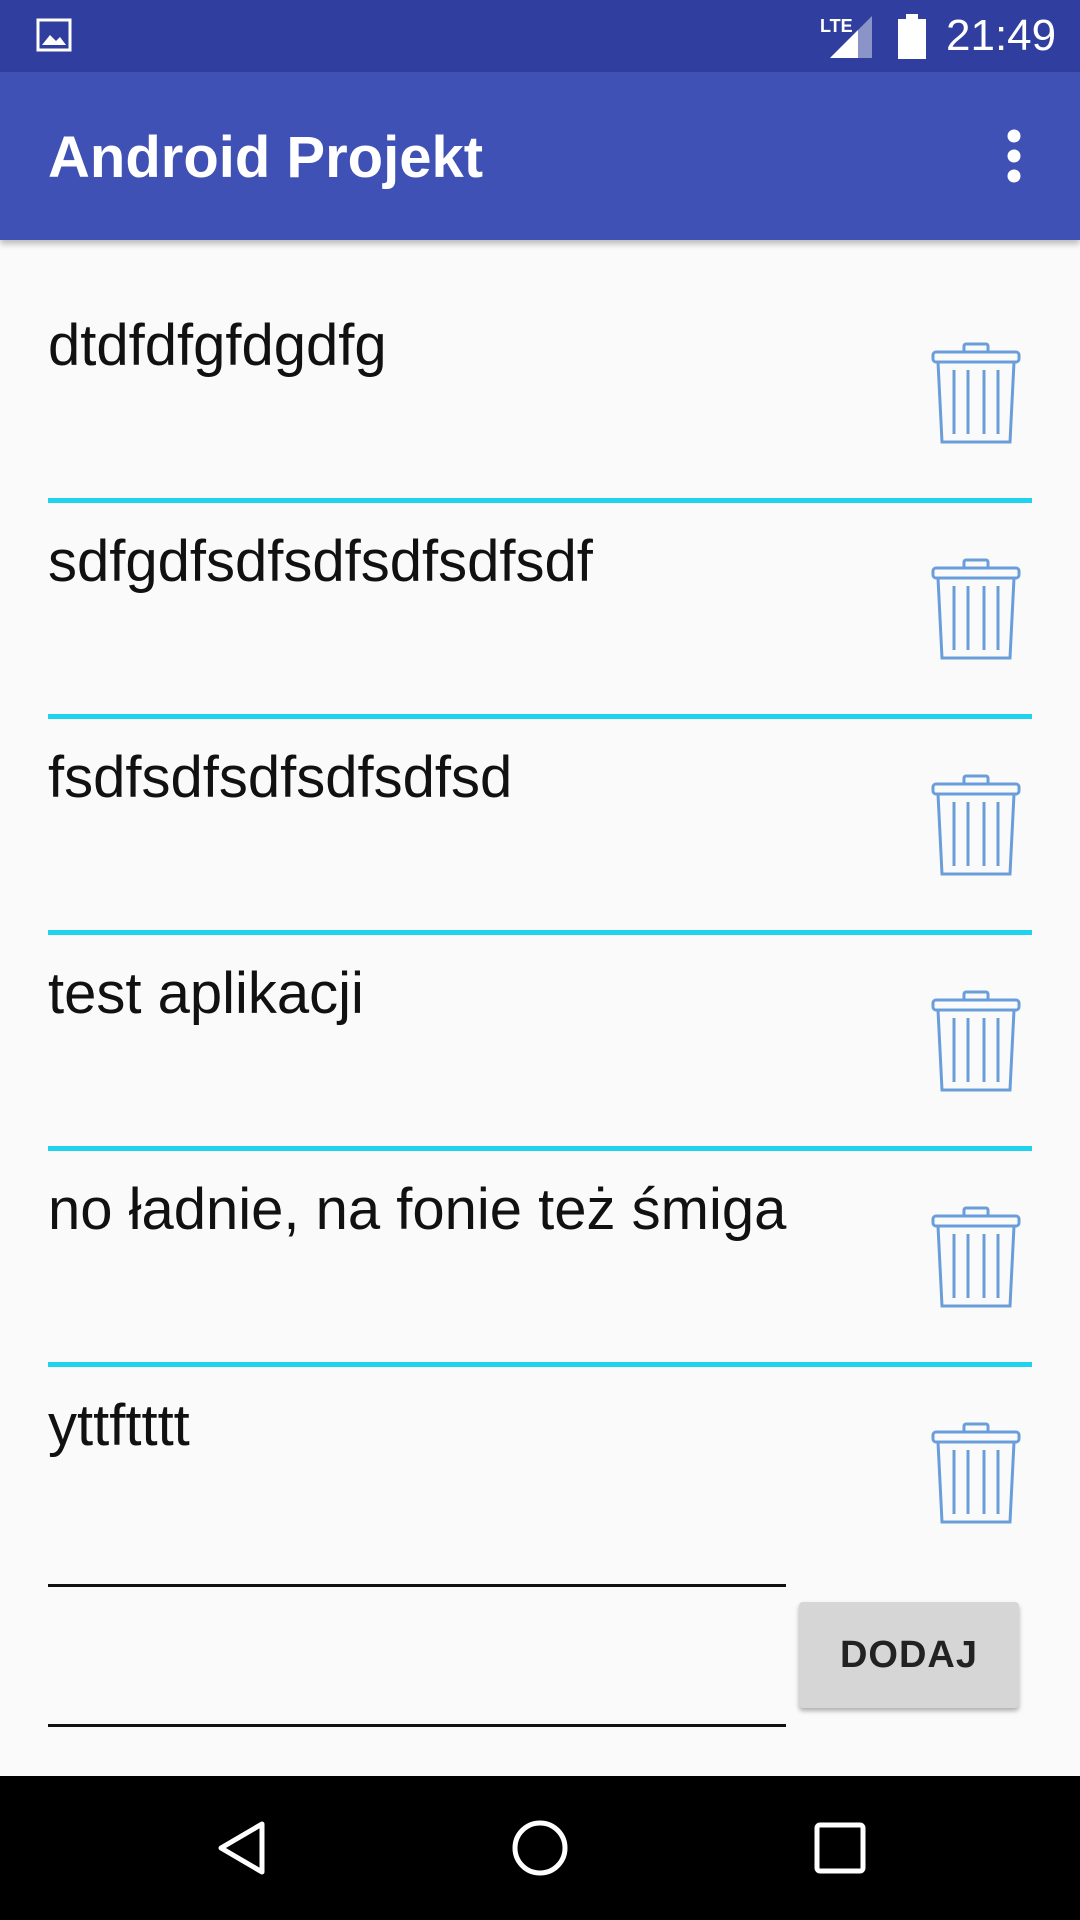  What do you see at coordinates (540, 1428) in the screenshot?
I see `list-item: yttftttt` at bounding box center [540, 1428].